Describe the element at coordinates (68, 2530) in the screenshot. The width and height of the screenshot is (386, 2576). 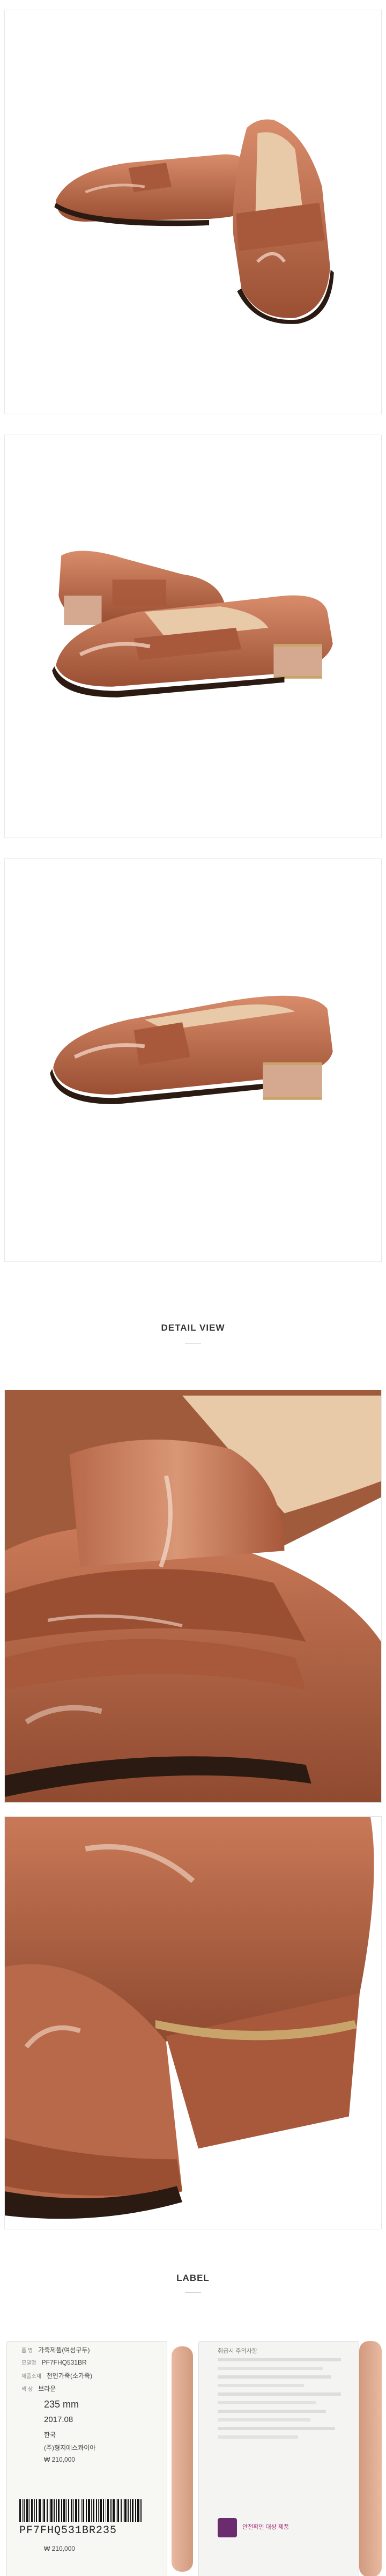
I see `barcode-number: PF7FHQ531BR235` at that location.